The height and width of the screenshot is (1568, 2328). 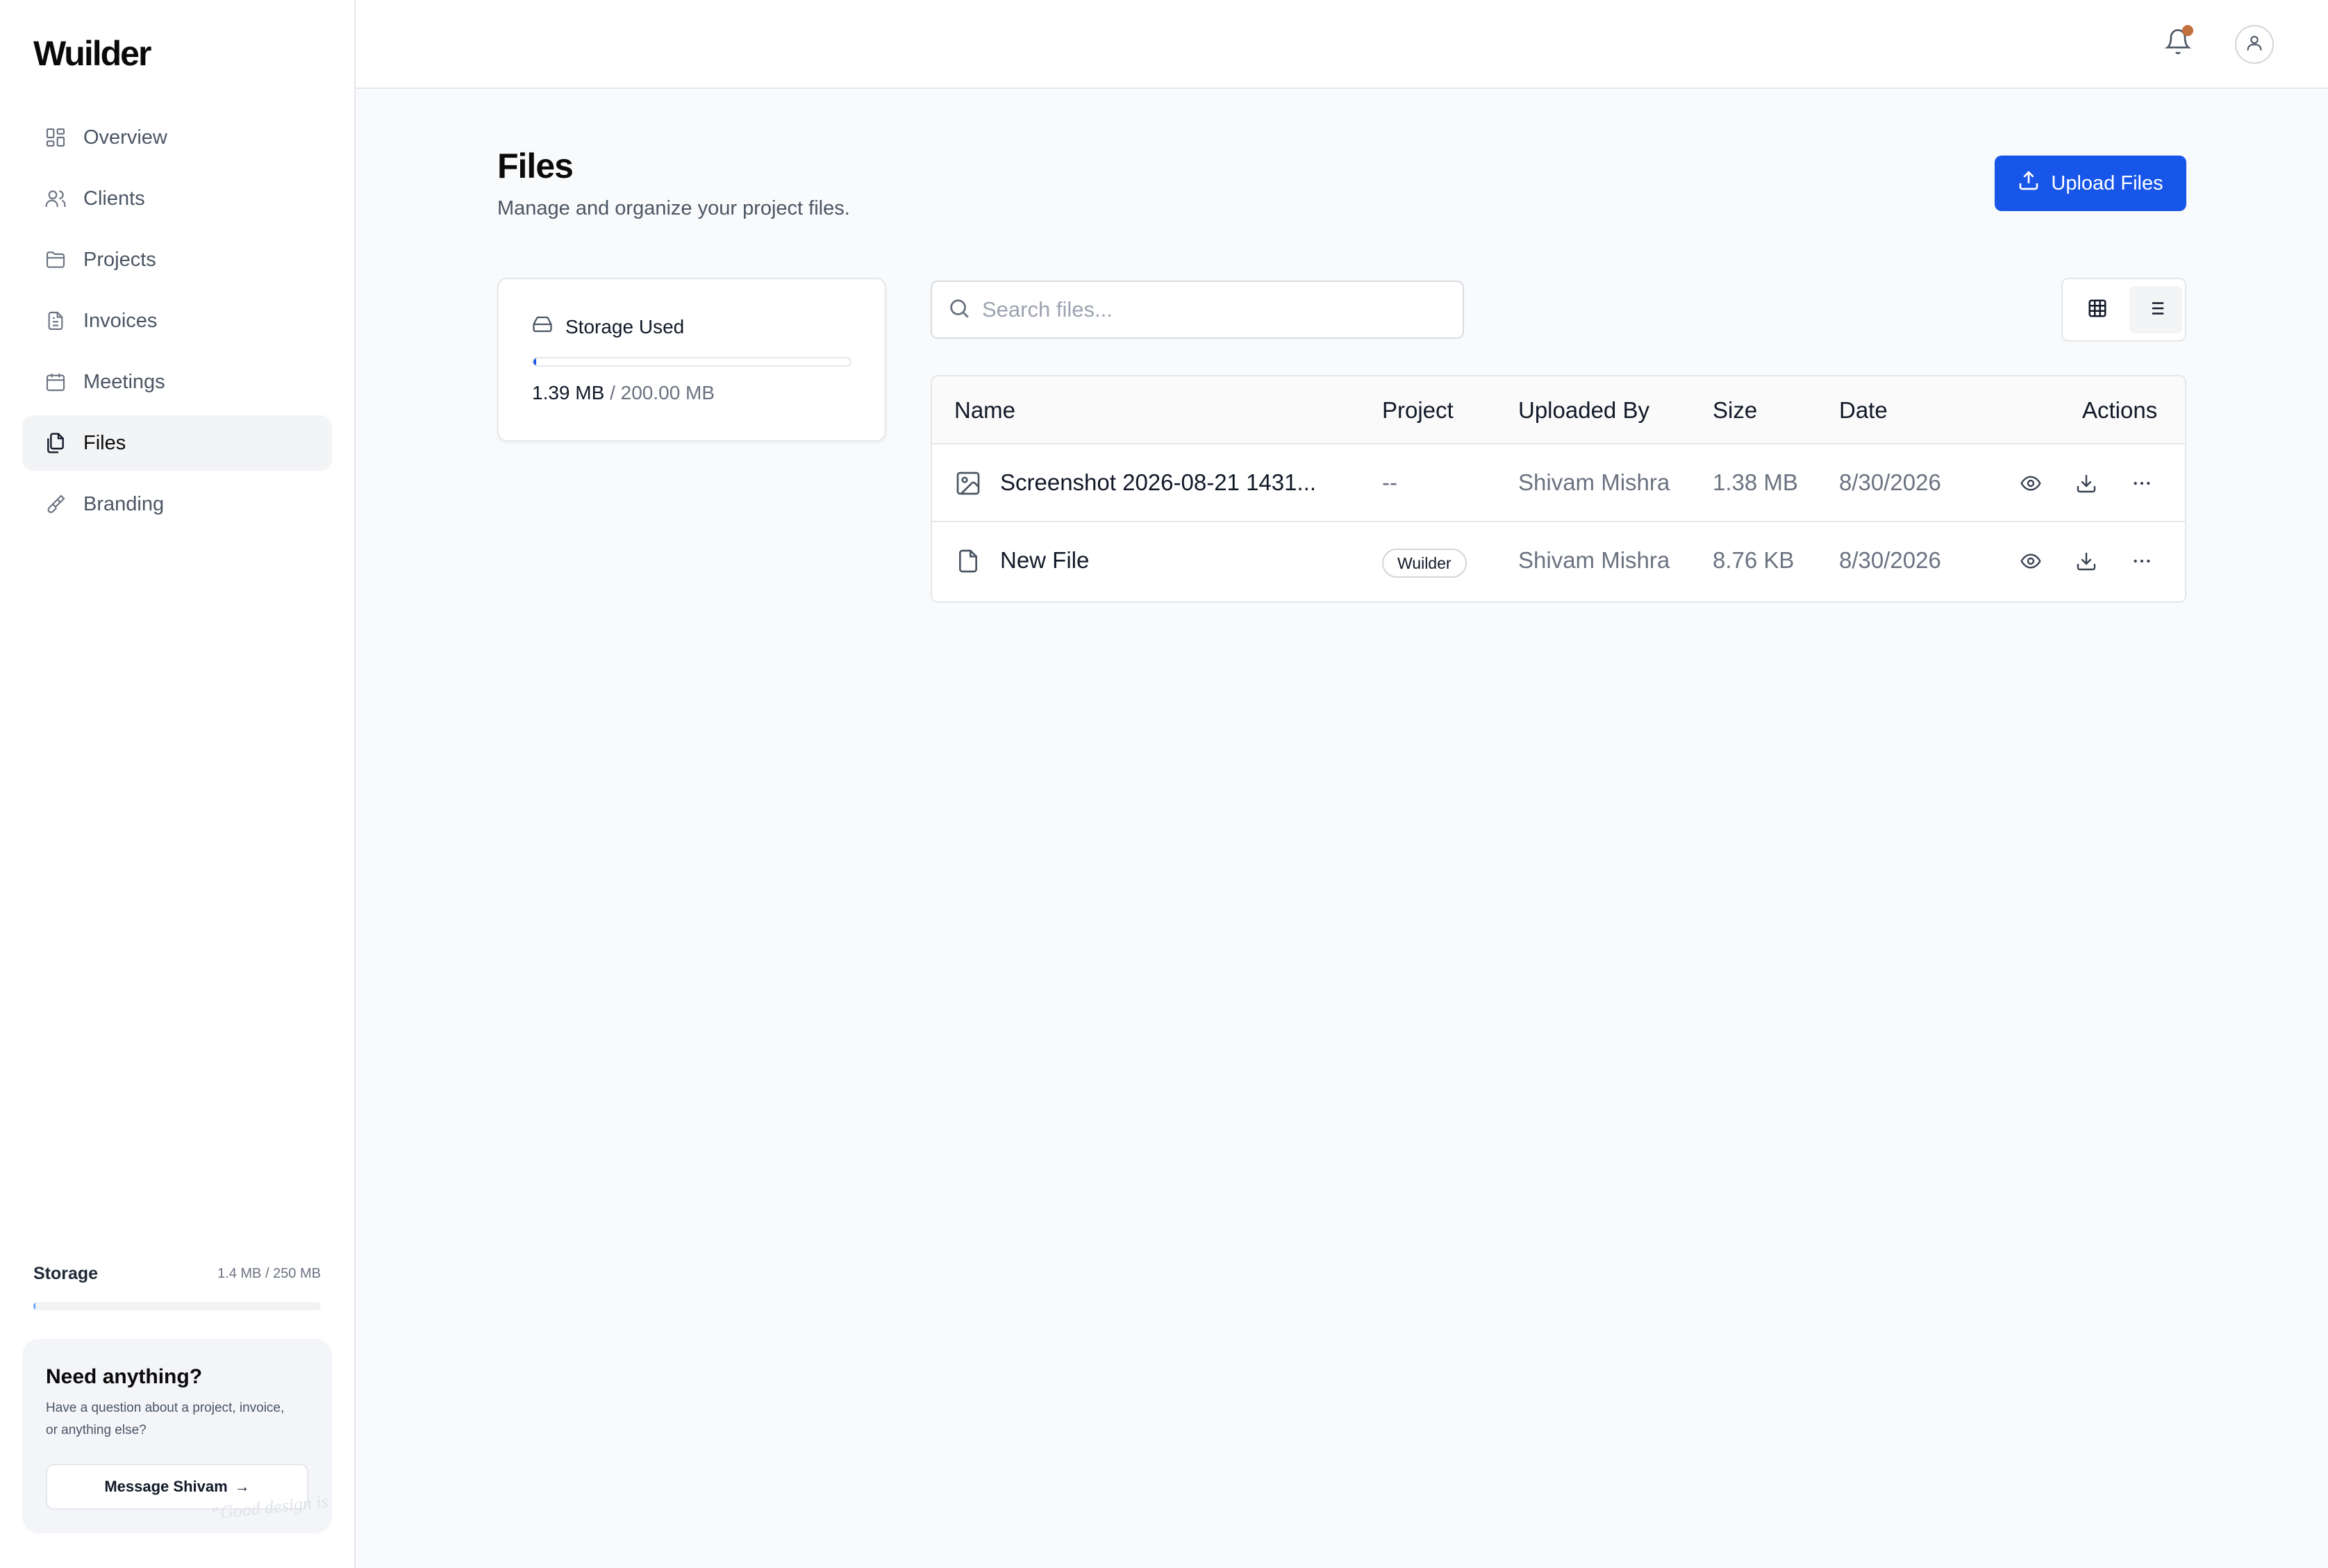 I want to click on file-project: --, so click(x=1389, y=482).